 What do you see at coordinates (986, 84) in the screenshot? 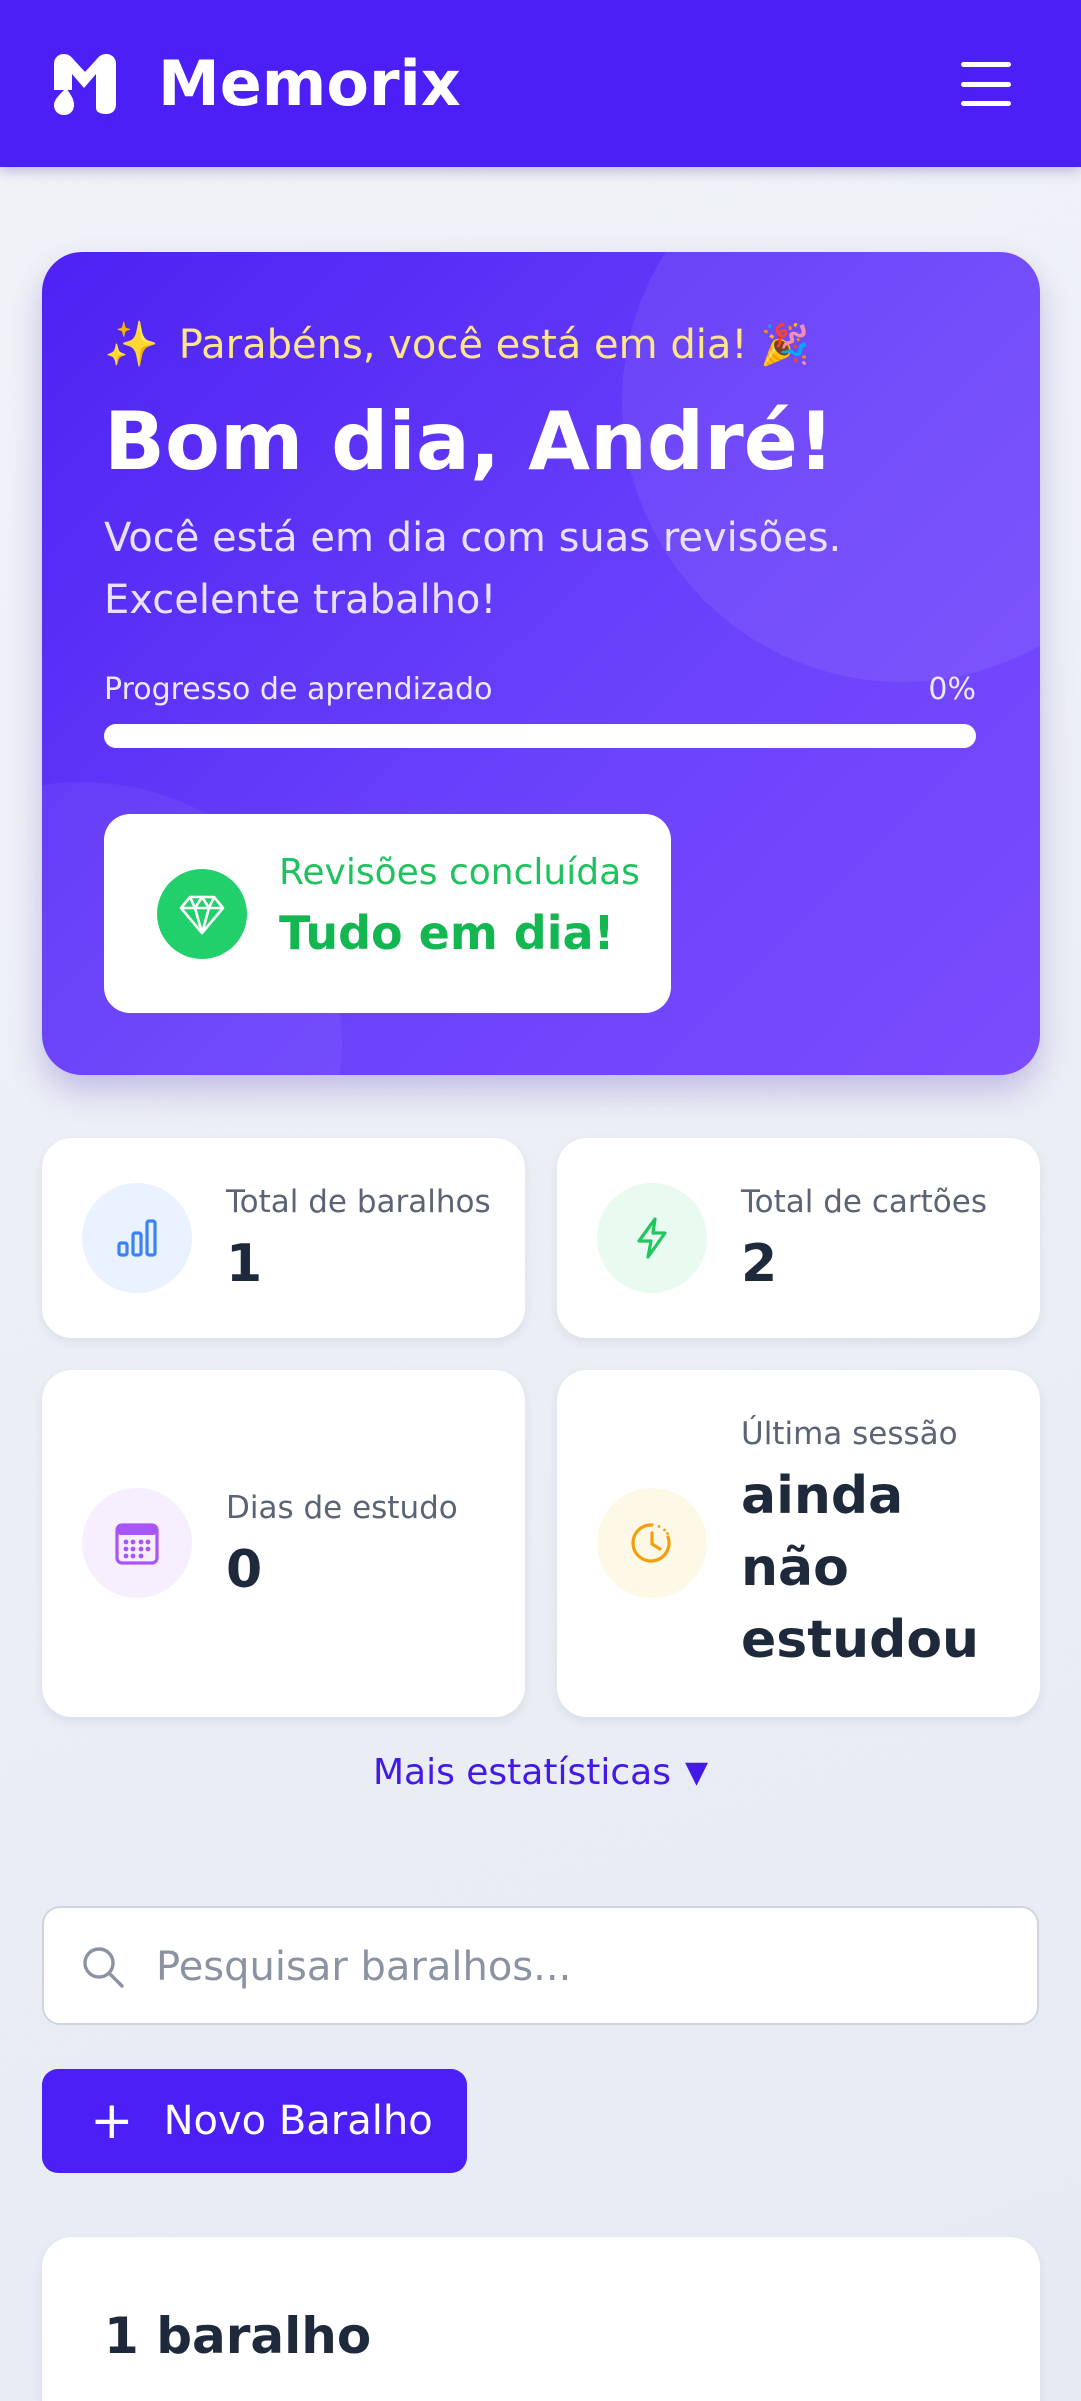
I see `hamburger-menu-icon` at bounding box center [986, 84].